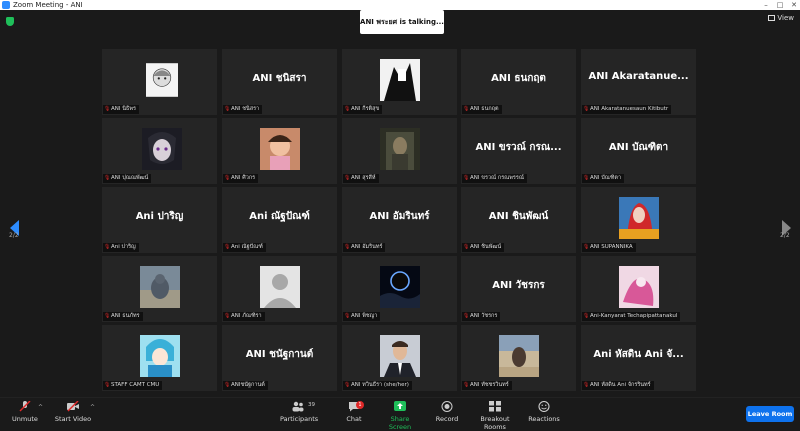 The width and height of the screenshot is (800, 431). I want to click on close-icon: ✕, so click(794, 5).